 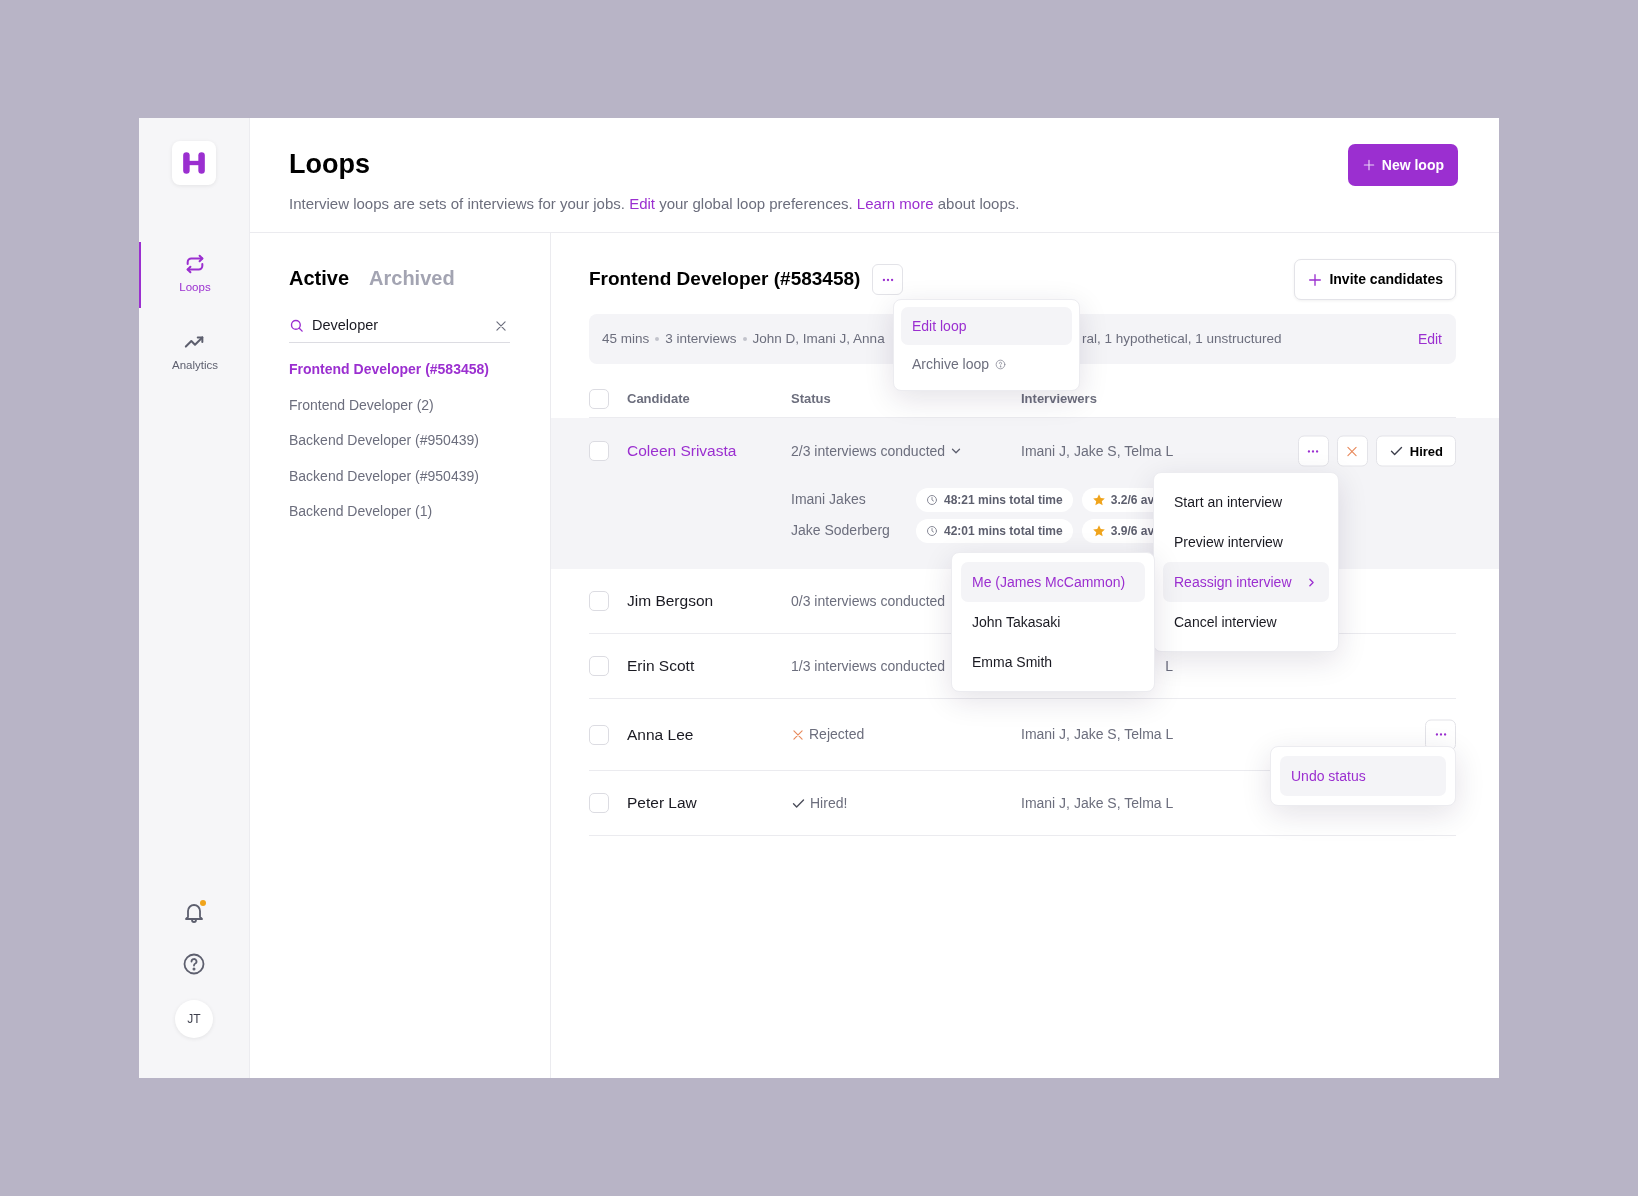 I want to click on candidate-name: Anna Lee, so click(x=709, y=734).